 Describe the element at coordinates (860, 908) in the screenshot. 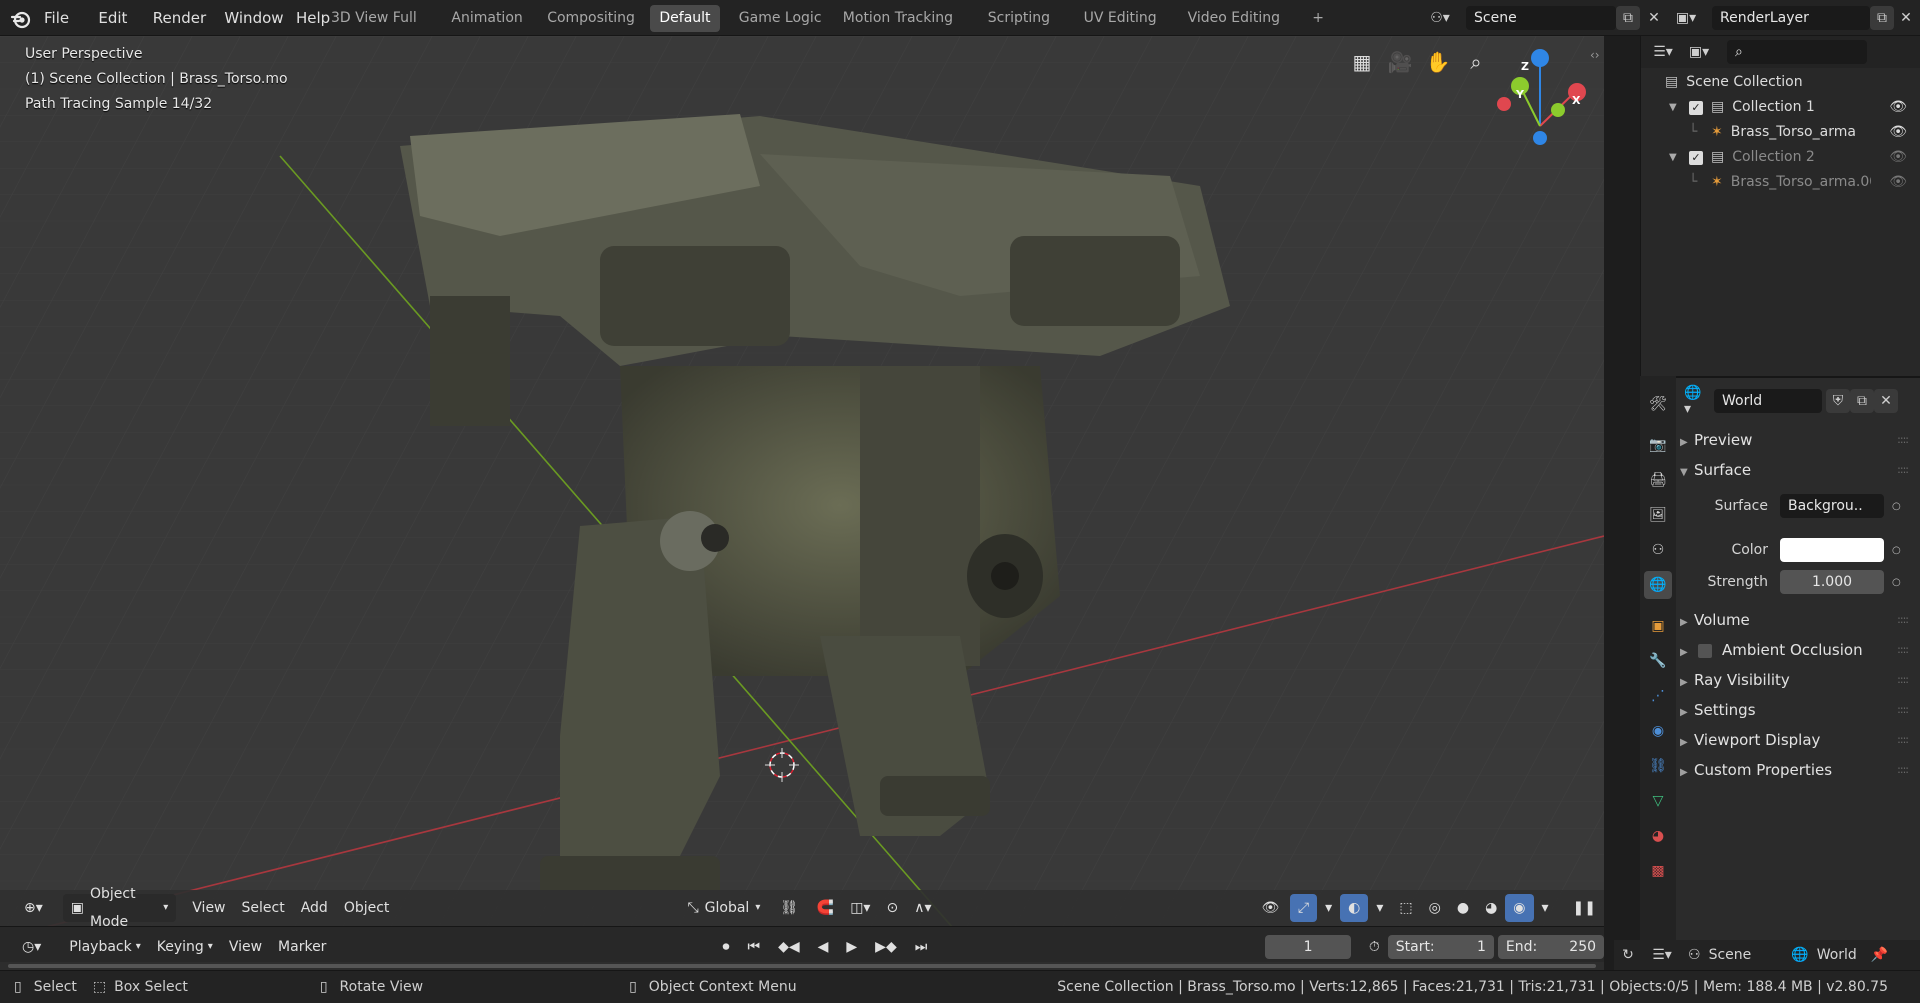

I see `snap-target-icon: ◫▾` at that location.